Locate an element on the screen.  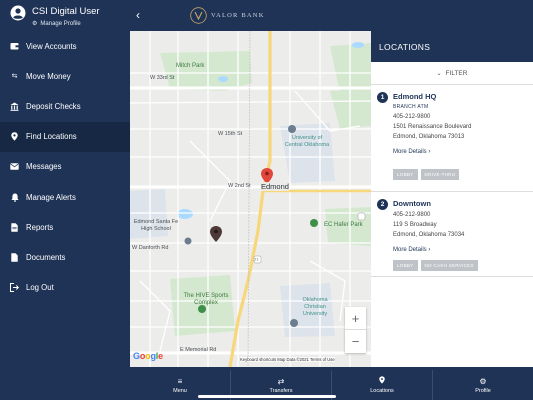
sidebar-item-label: Documents is located at coordinates (46, 257).